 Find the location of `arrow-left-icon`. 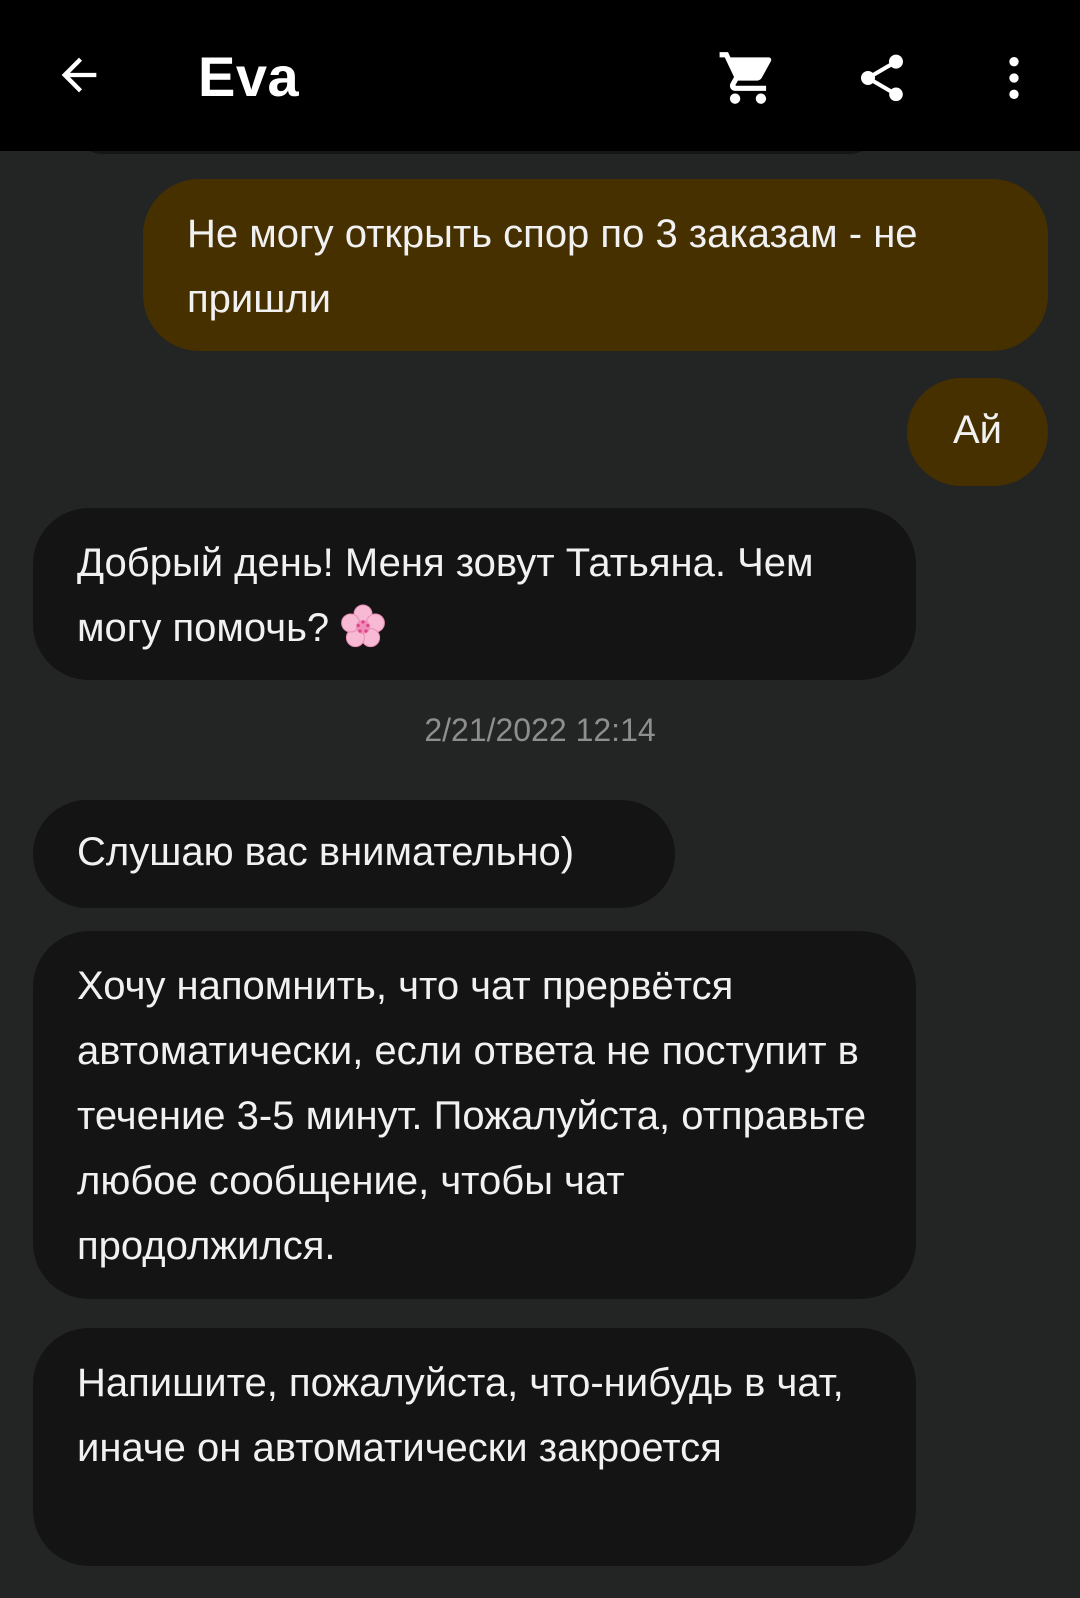

arrow-left-icon is located at coordinates (79, 75).